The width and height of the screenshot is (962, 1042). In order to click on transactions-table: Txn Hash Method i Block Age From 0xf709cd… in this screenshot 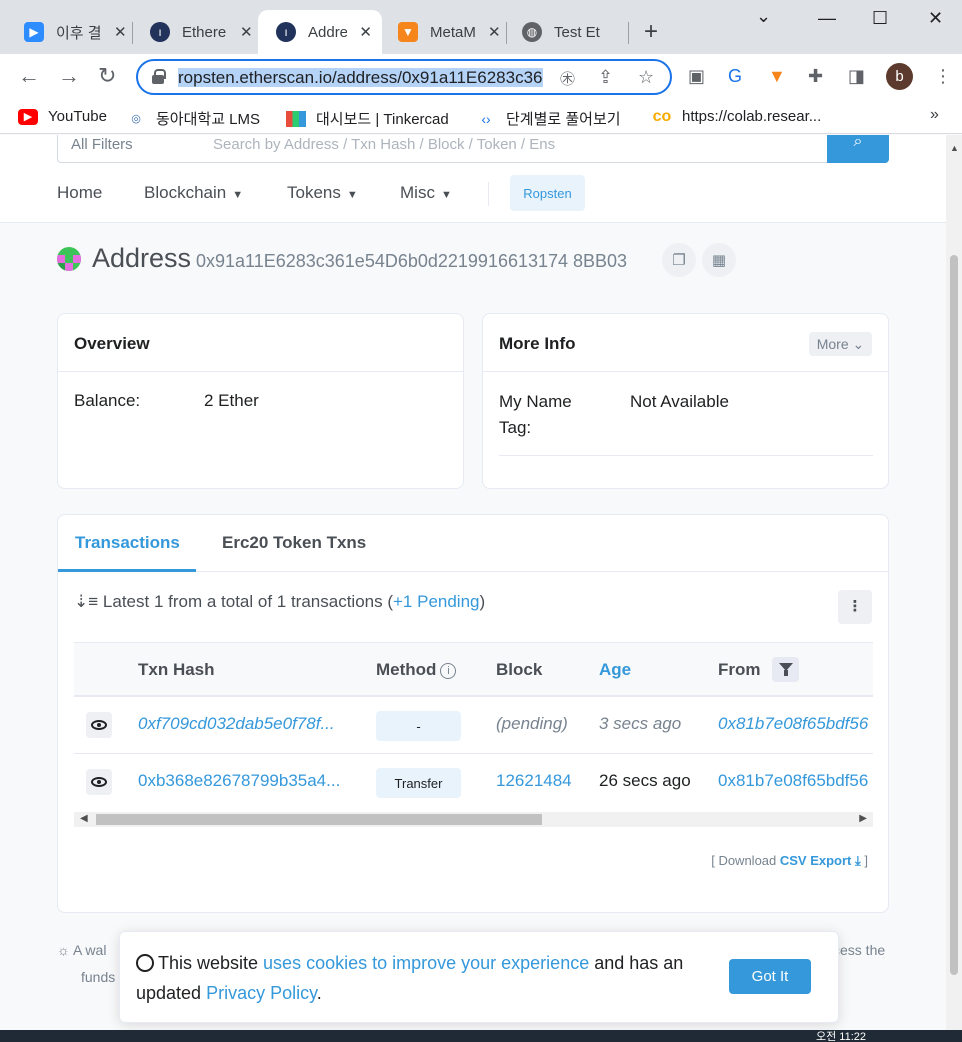, I will do `click(473, 734)`.